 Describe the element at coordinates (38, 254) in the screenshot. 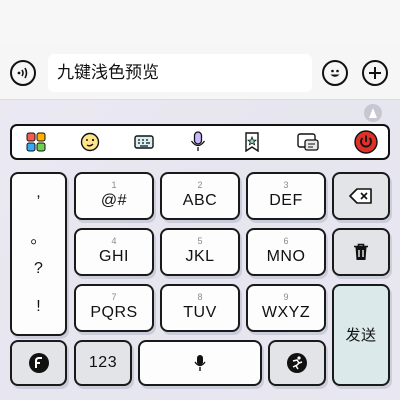

I see `punctuation-column: , 。 ? !` at that location.